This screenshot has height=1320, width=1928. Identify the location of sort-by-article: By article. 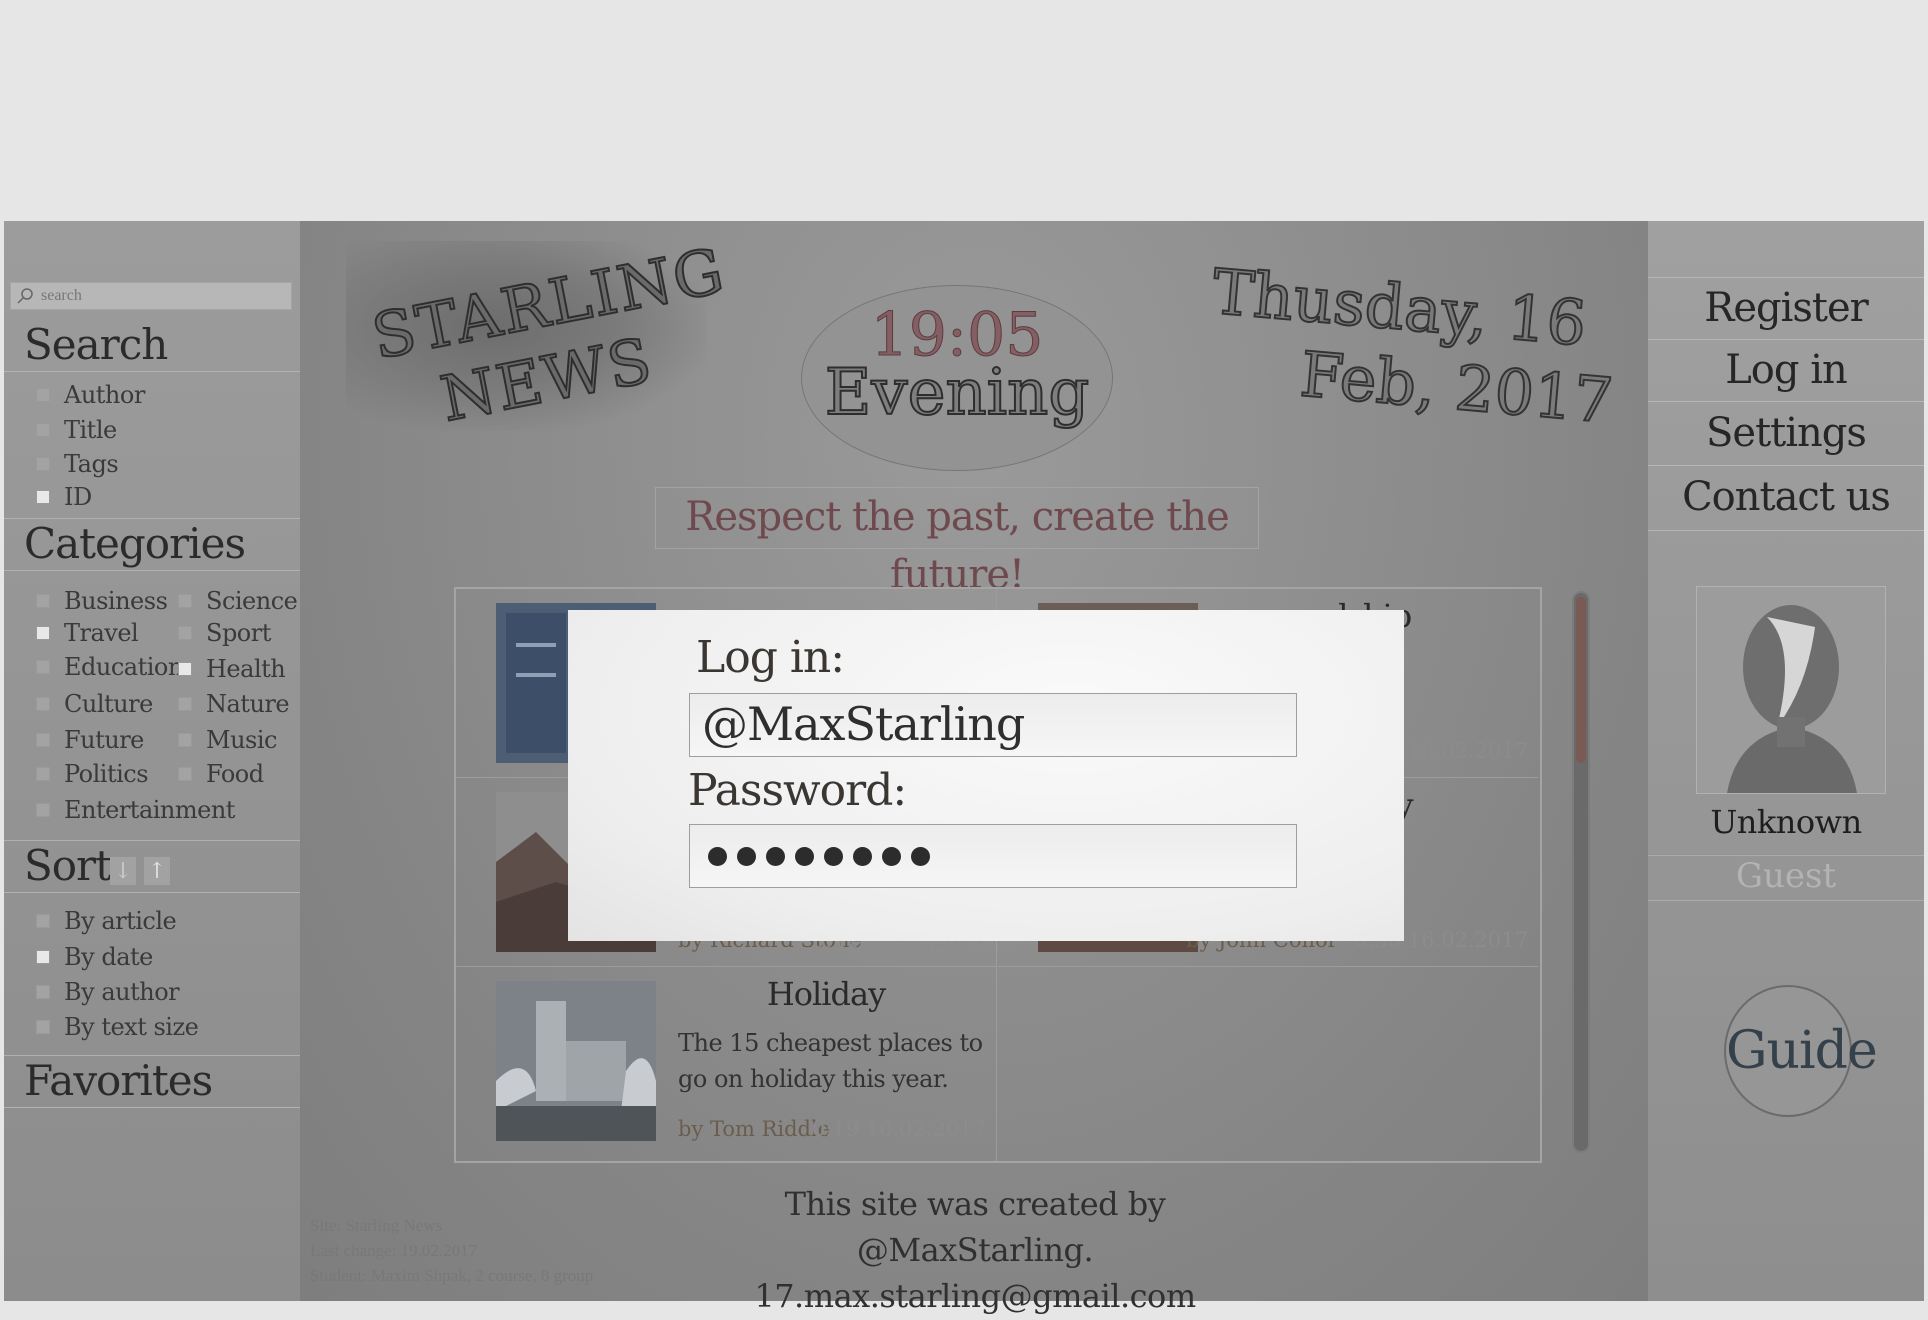
(106, 921).